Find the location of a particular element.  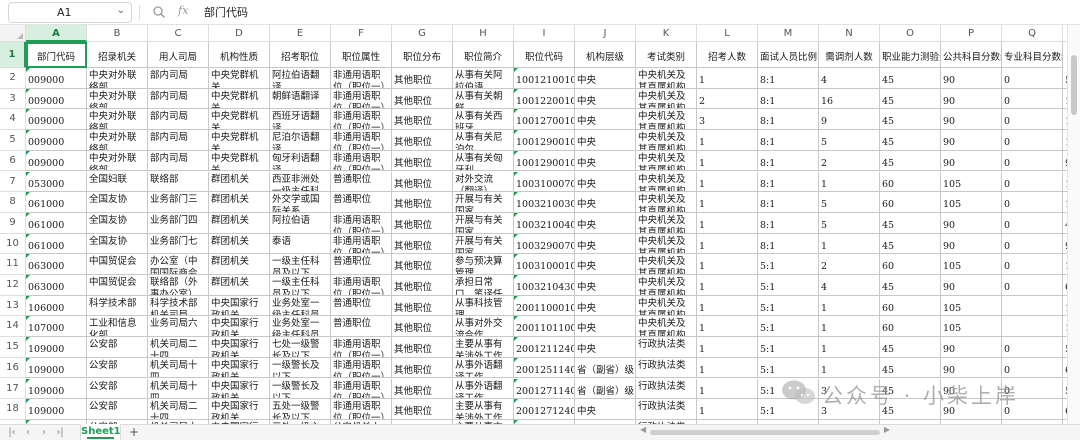

table-cell: 061000 is located at coordinates (56, 223).